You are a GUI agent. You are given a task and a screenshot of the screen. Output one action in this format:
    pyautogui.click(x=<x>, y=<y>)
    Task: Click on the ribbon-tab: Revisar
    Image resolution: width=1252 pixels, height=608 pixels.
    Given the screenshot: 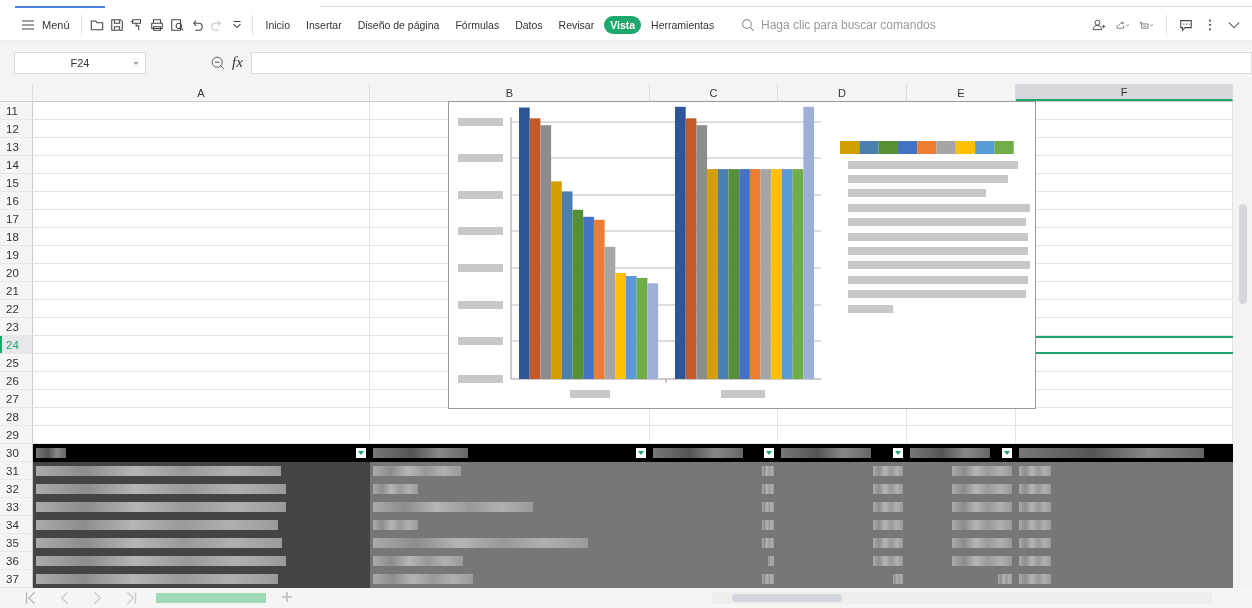 What is the action you would take?
    pyautogui.click(x=576, y=25)
    